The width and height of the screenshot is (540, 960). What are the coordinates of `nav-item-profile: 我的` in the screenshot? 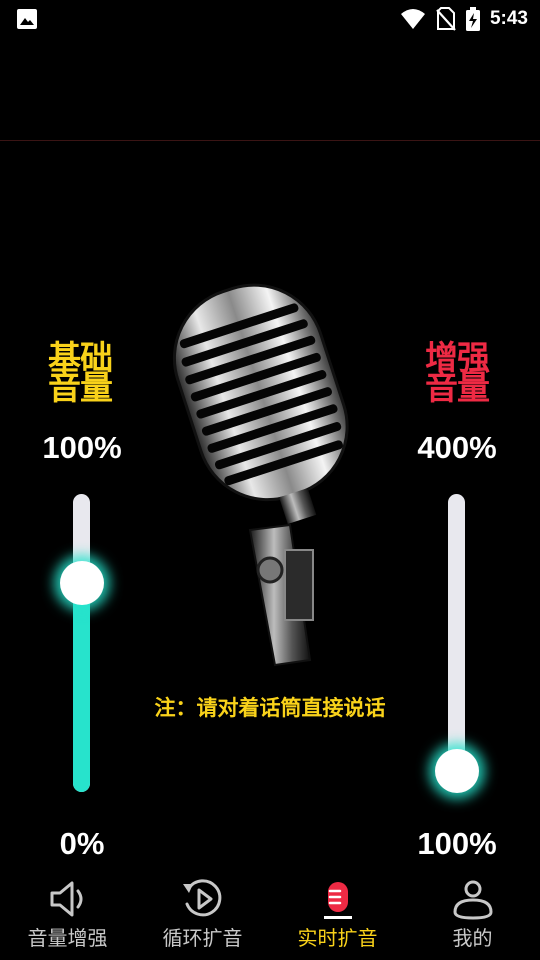 It's located at (472, 915).